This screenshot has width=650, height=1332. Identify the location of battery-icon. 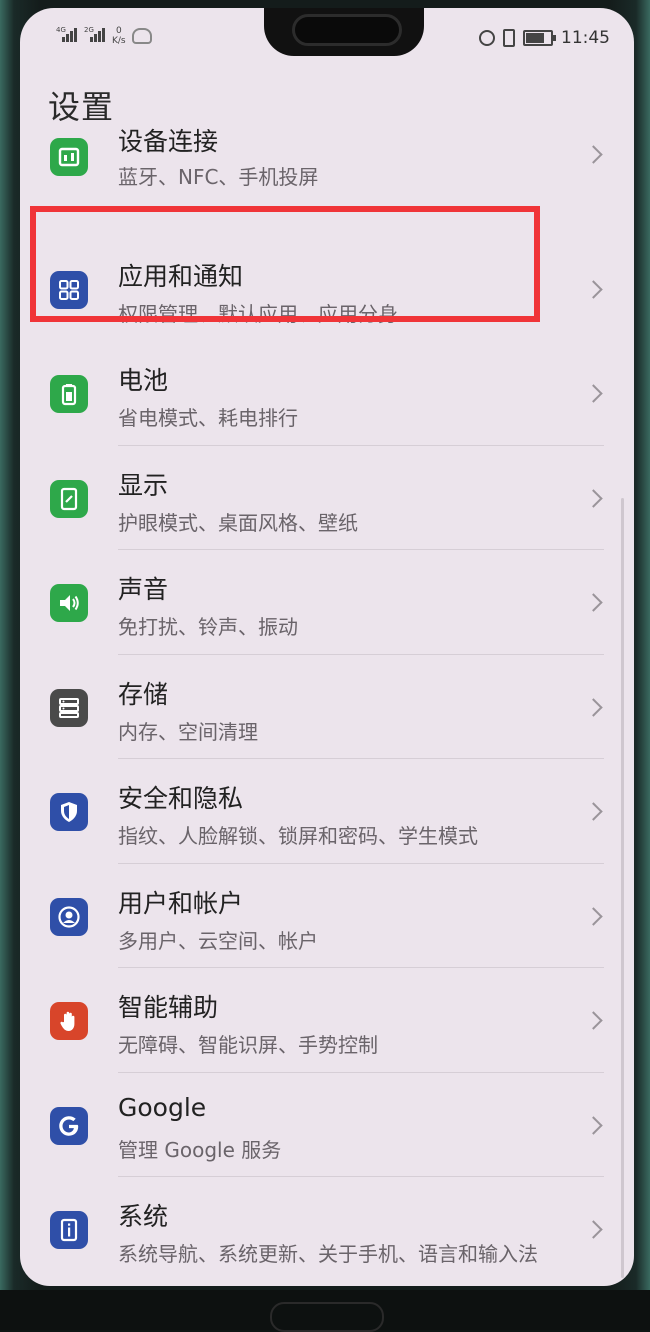
(69, 394).